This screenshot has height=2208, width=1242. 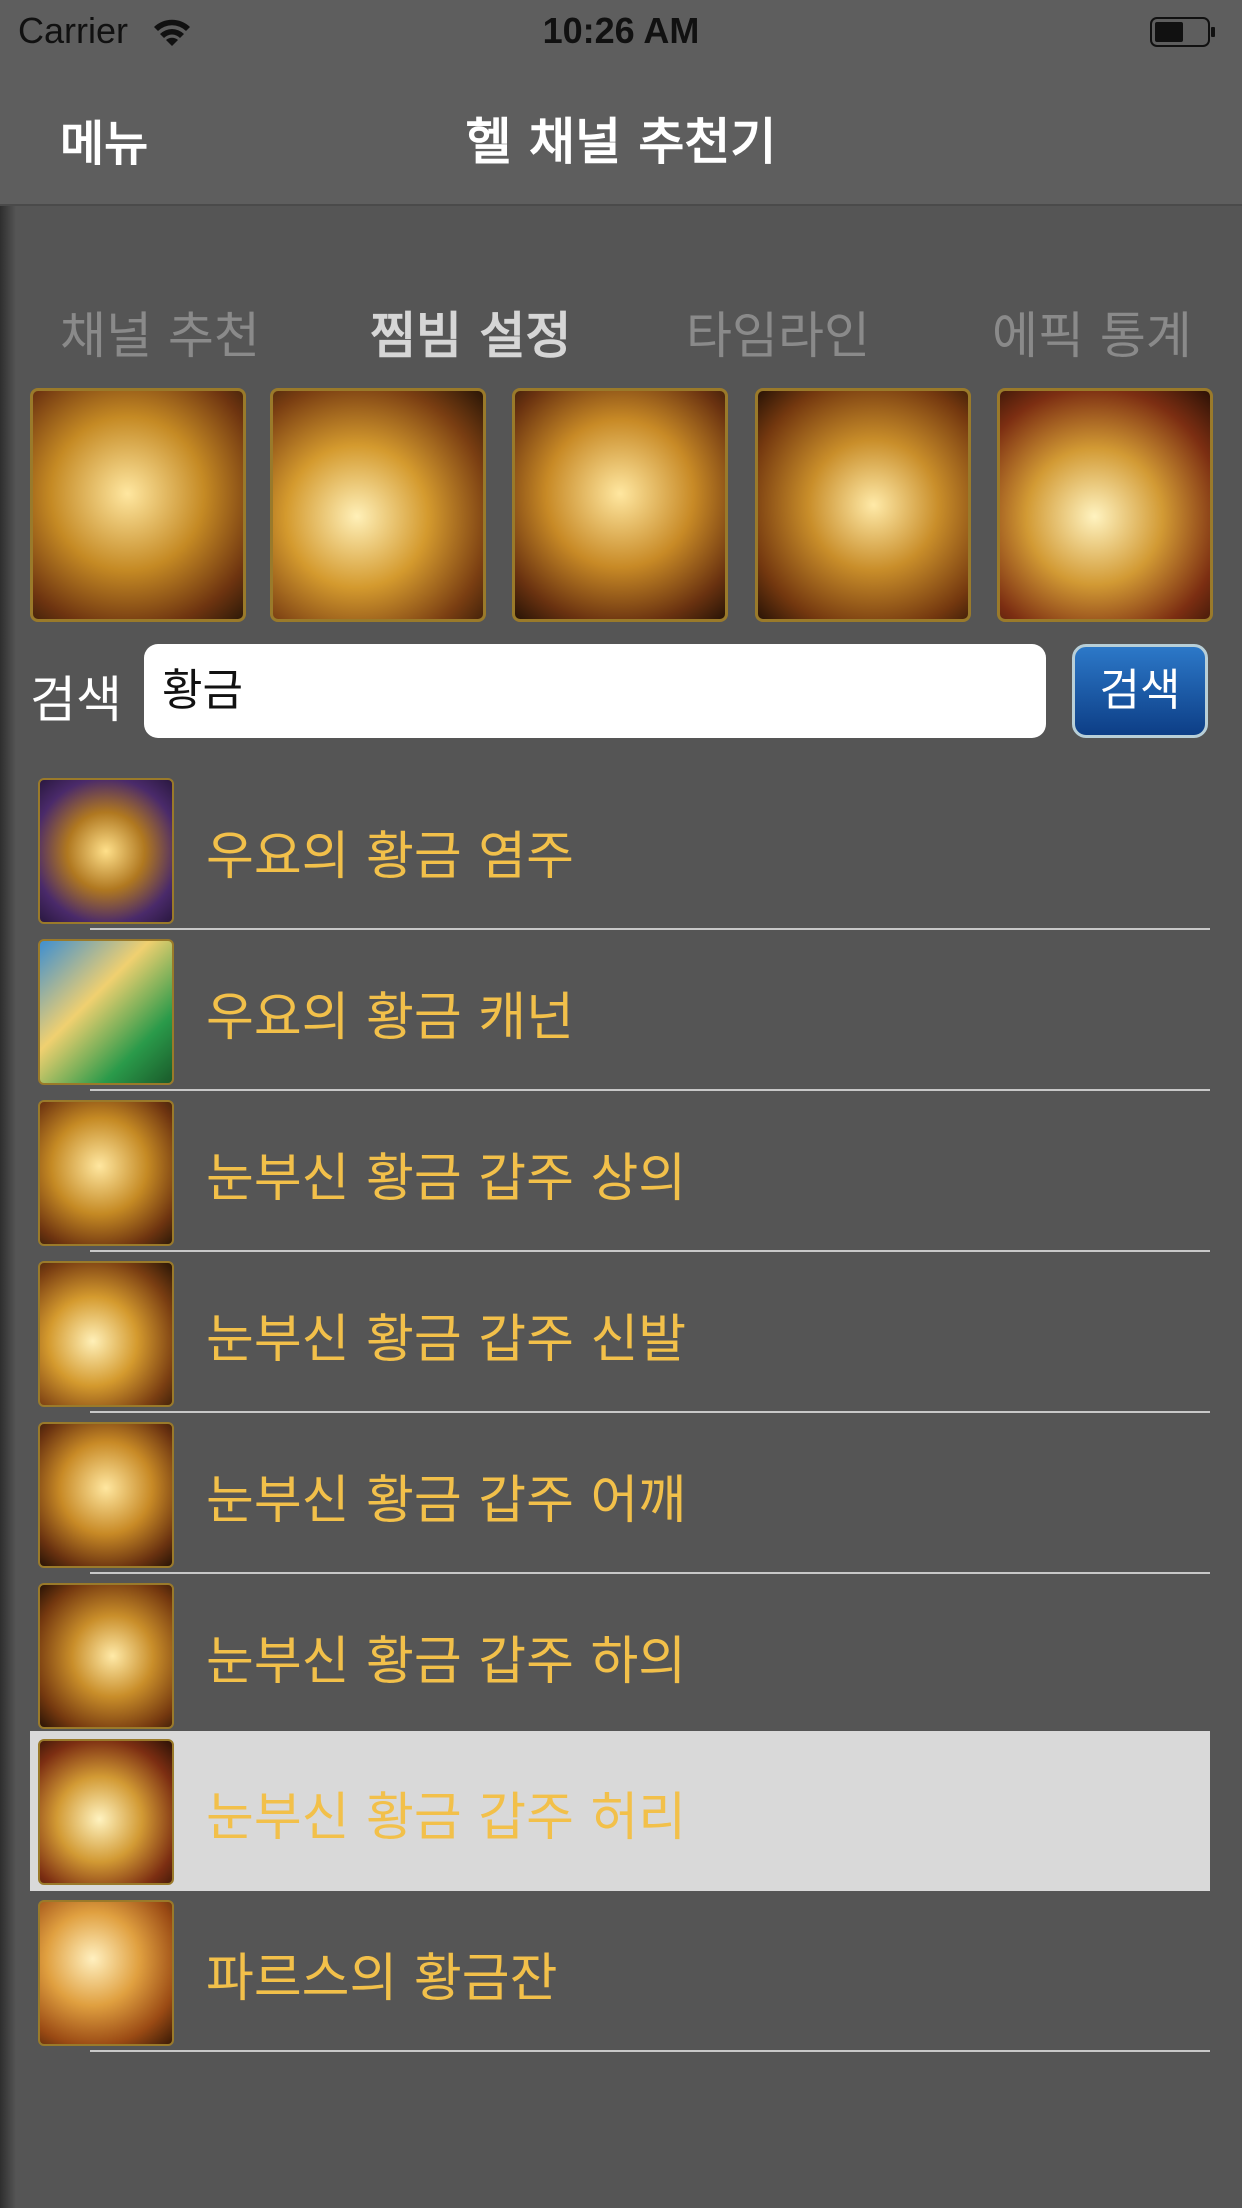 I want to click on clock: 10:26 AM, so click(x=621, y=30).